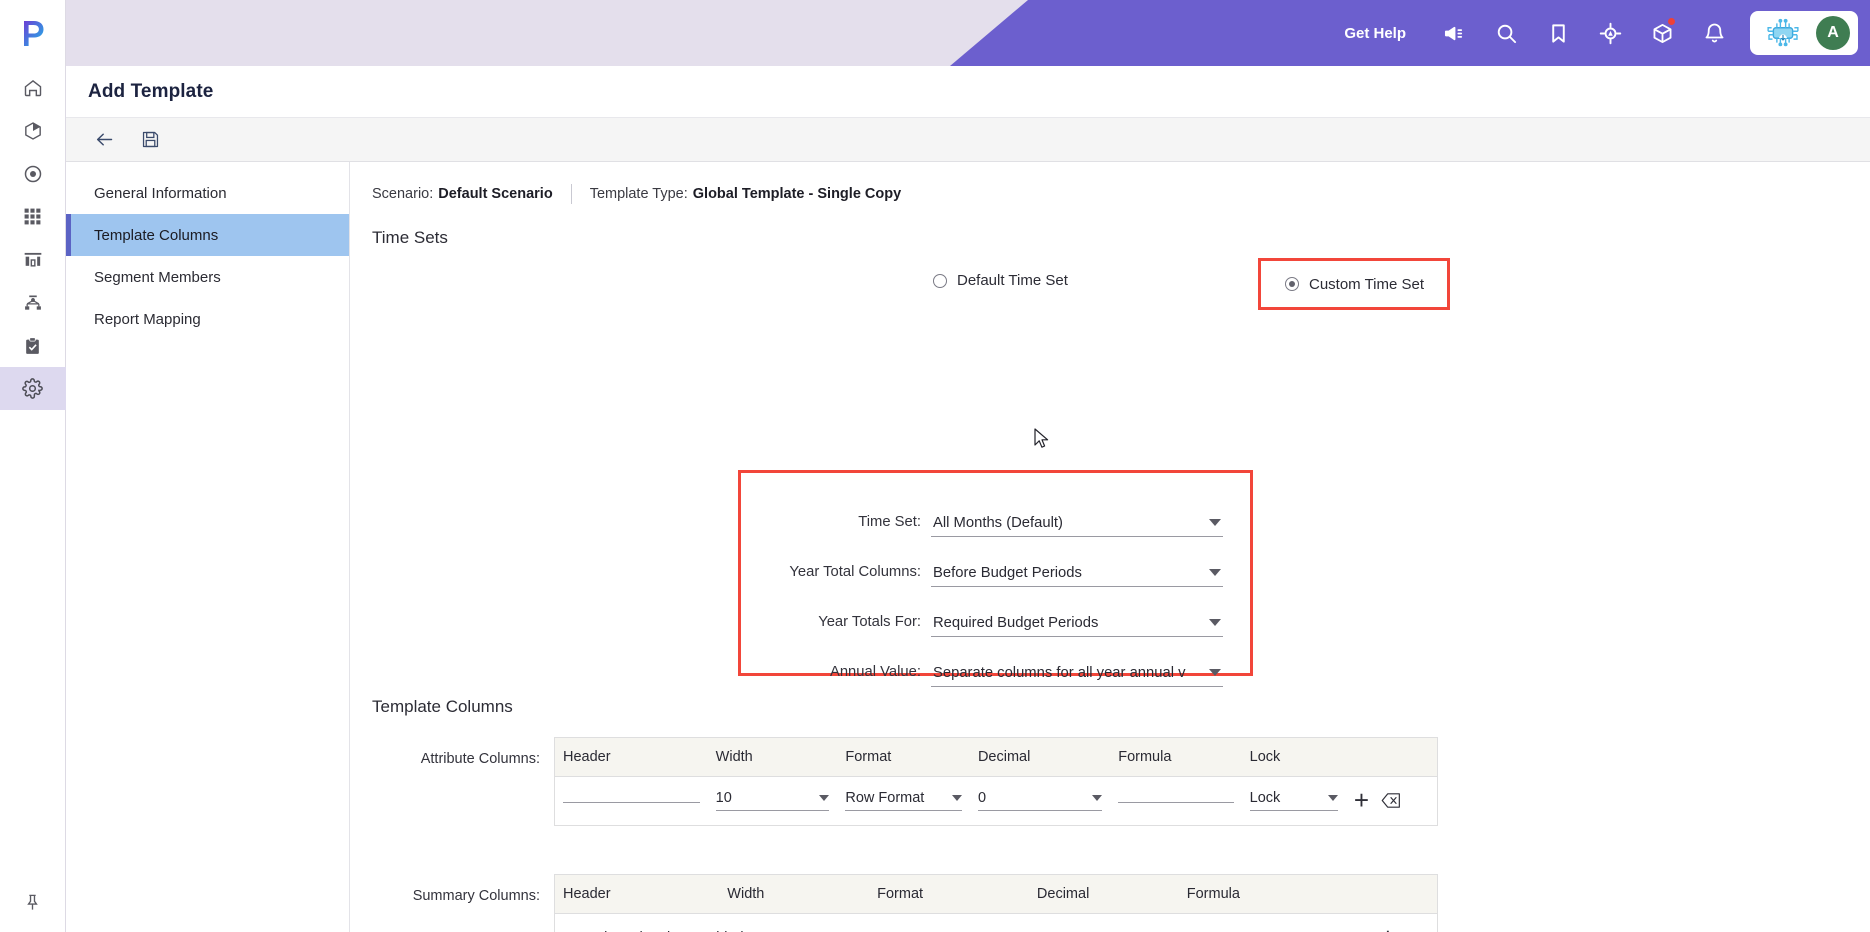 This screenshot has height=932, width=1870. I want to click on get-help-button: Get Help, so click(1375, 33).